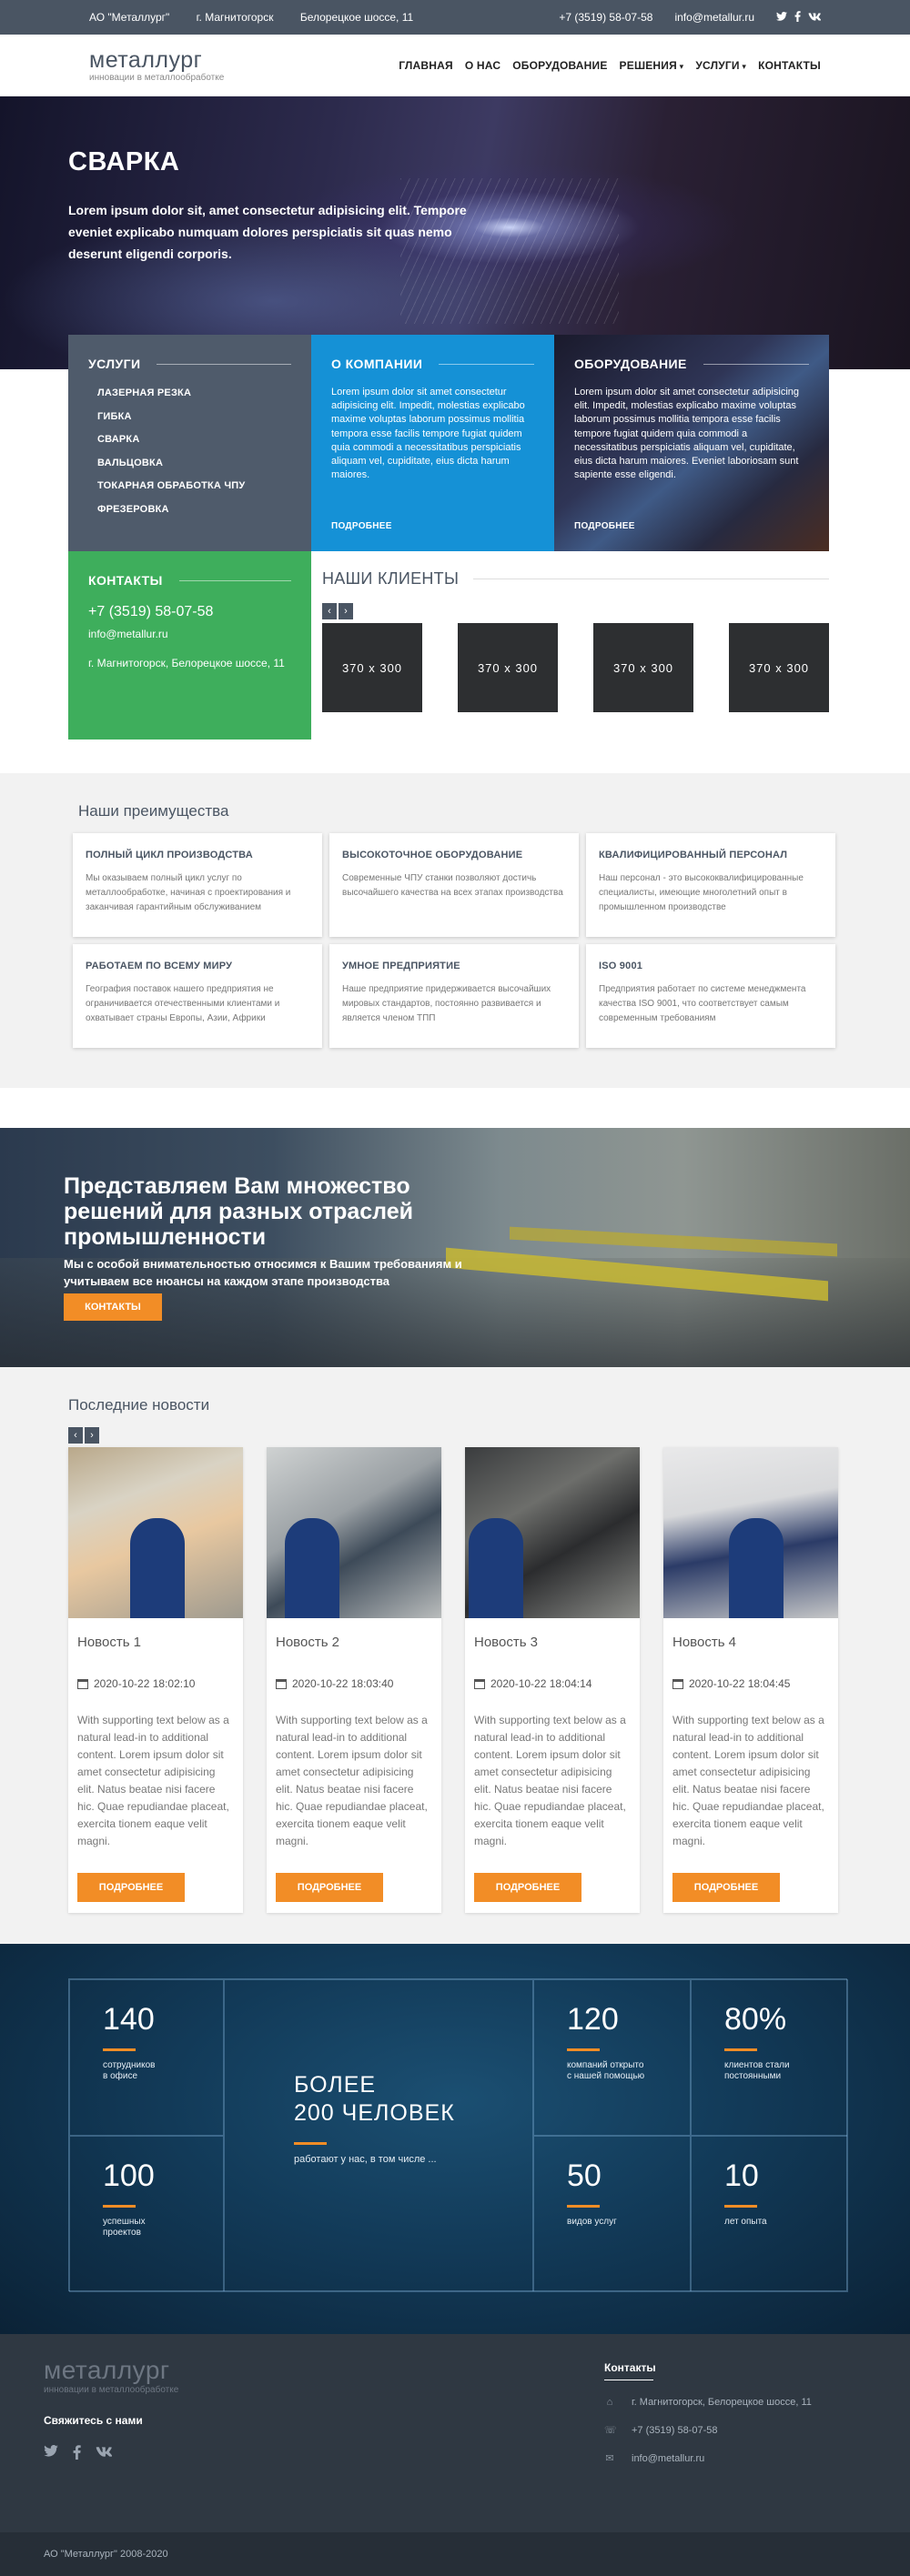  I want to click on topbar-email: info@metallur.ru, so click(714, 17).